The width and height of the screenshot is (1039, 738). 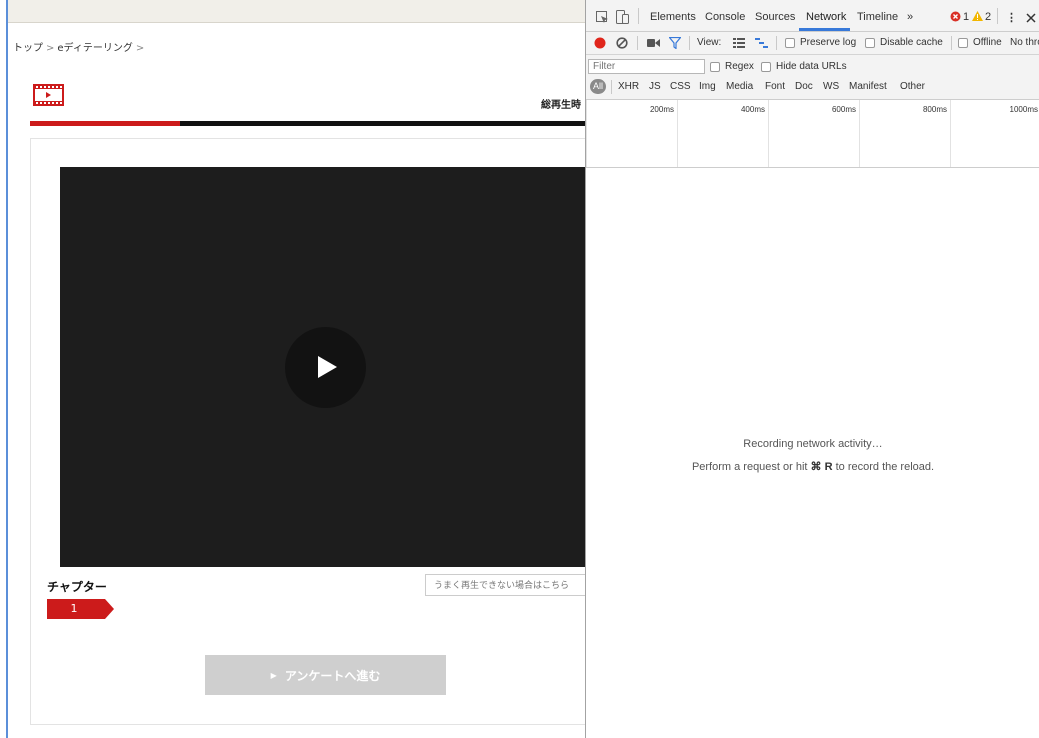 What do you see at coordinates (655, 86) in the screenshot?
I see `type-filter-js: JS` at bounding box center [655, 86].